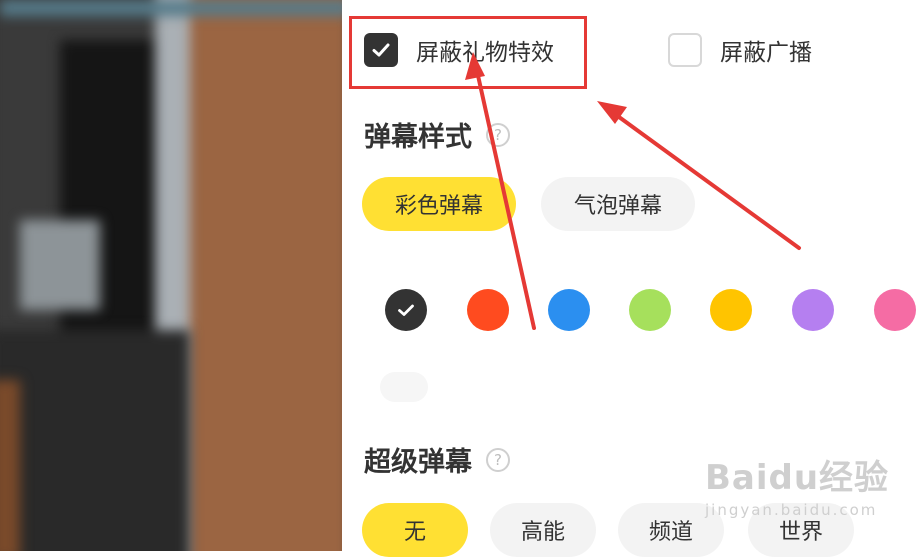 The height and width of the screenshot is (557, 922). Describe the element at coordinates (439, 204) in the screenshot. I see `style-option-color: 彩色弹幕` at that location.